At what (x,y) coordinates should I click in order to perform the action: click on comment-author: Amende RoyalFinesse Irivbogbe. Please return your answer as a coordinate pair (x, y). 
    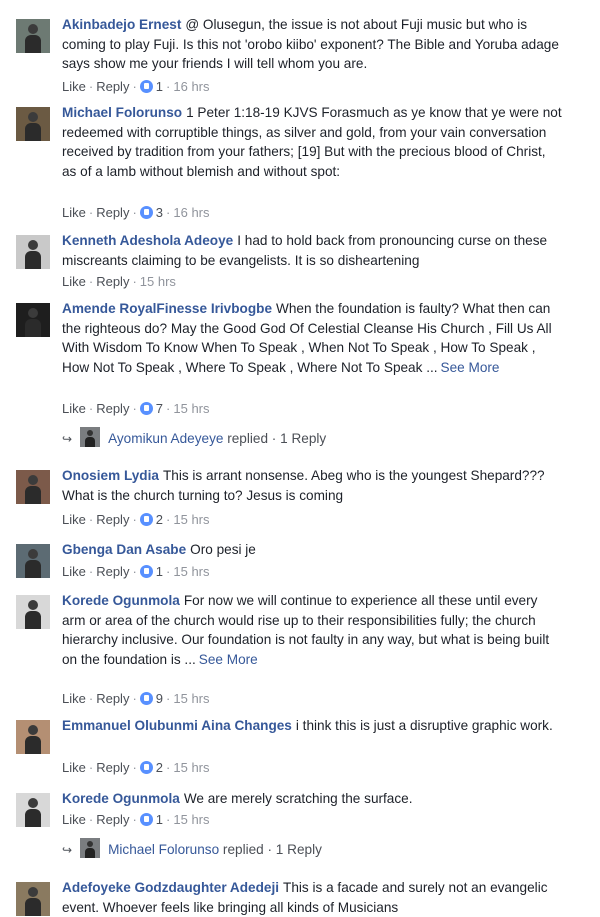
    Looking at the image, I should click on (167, 308).